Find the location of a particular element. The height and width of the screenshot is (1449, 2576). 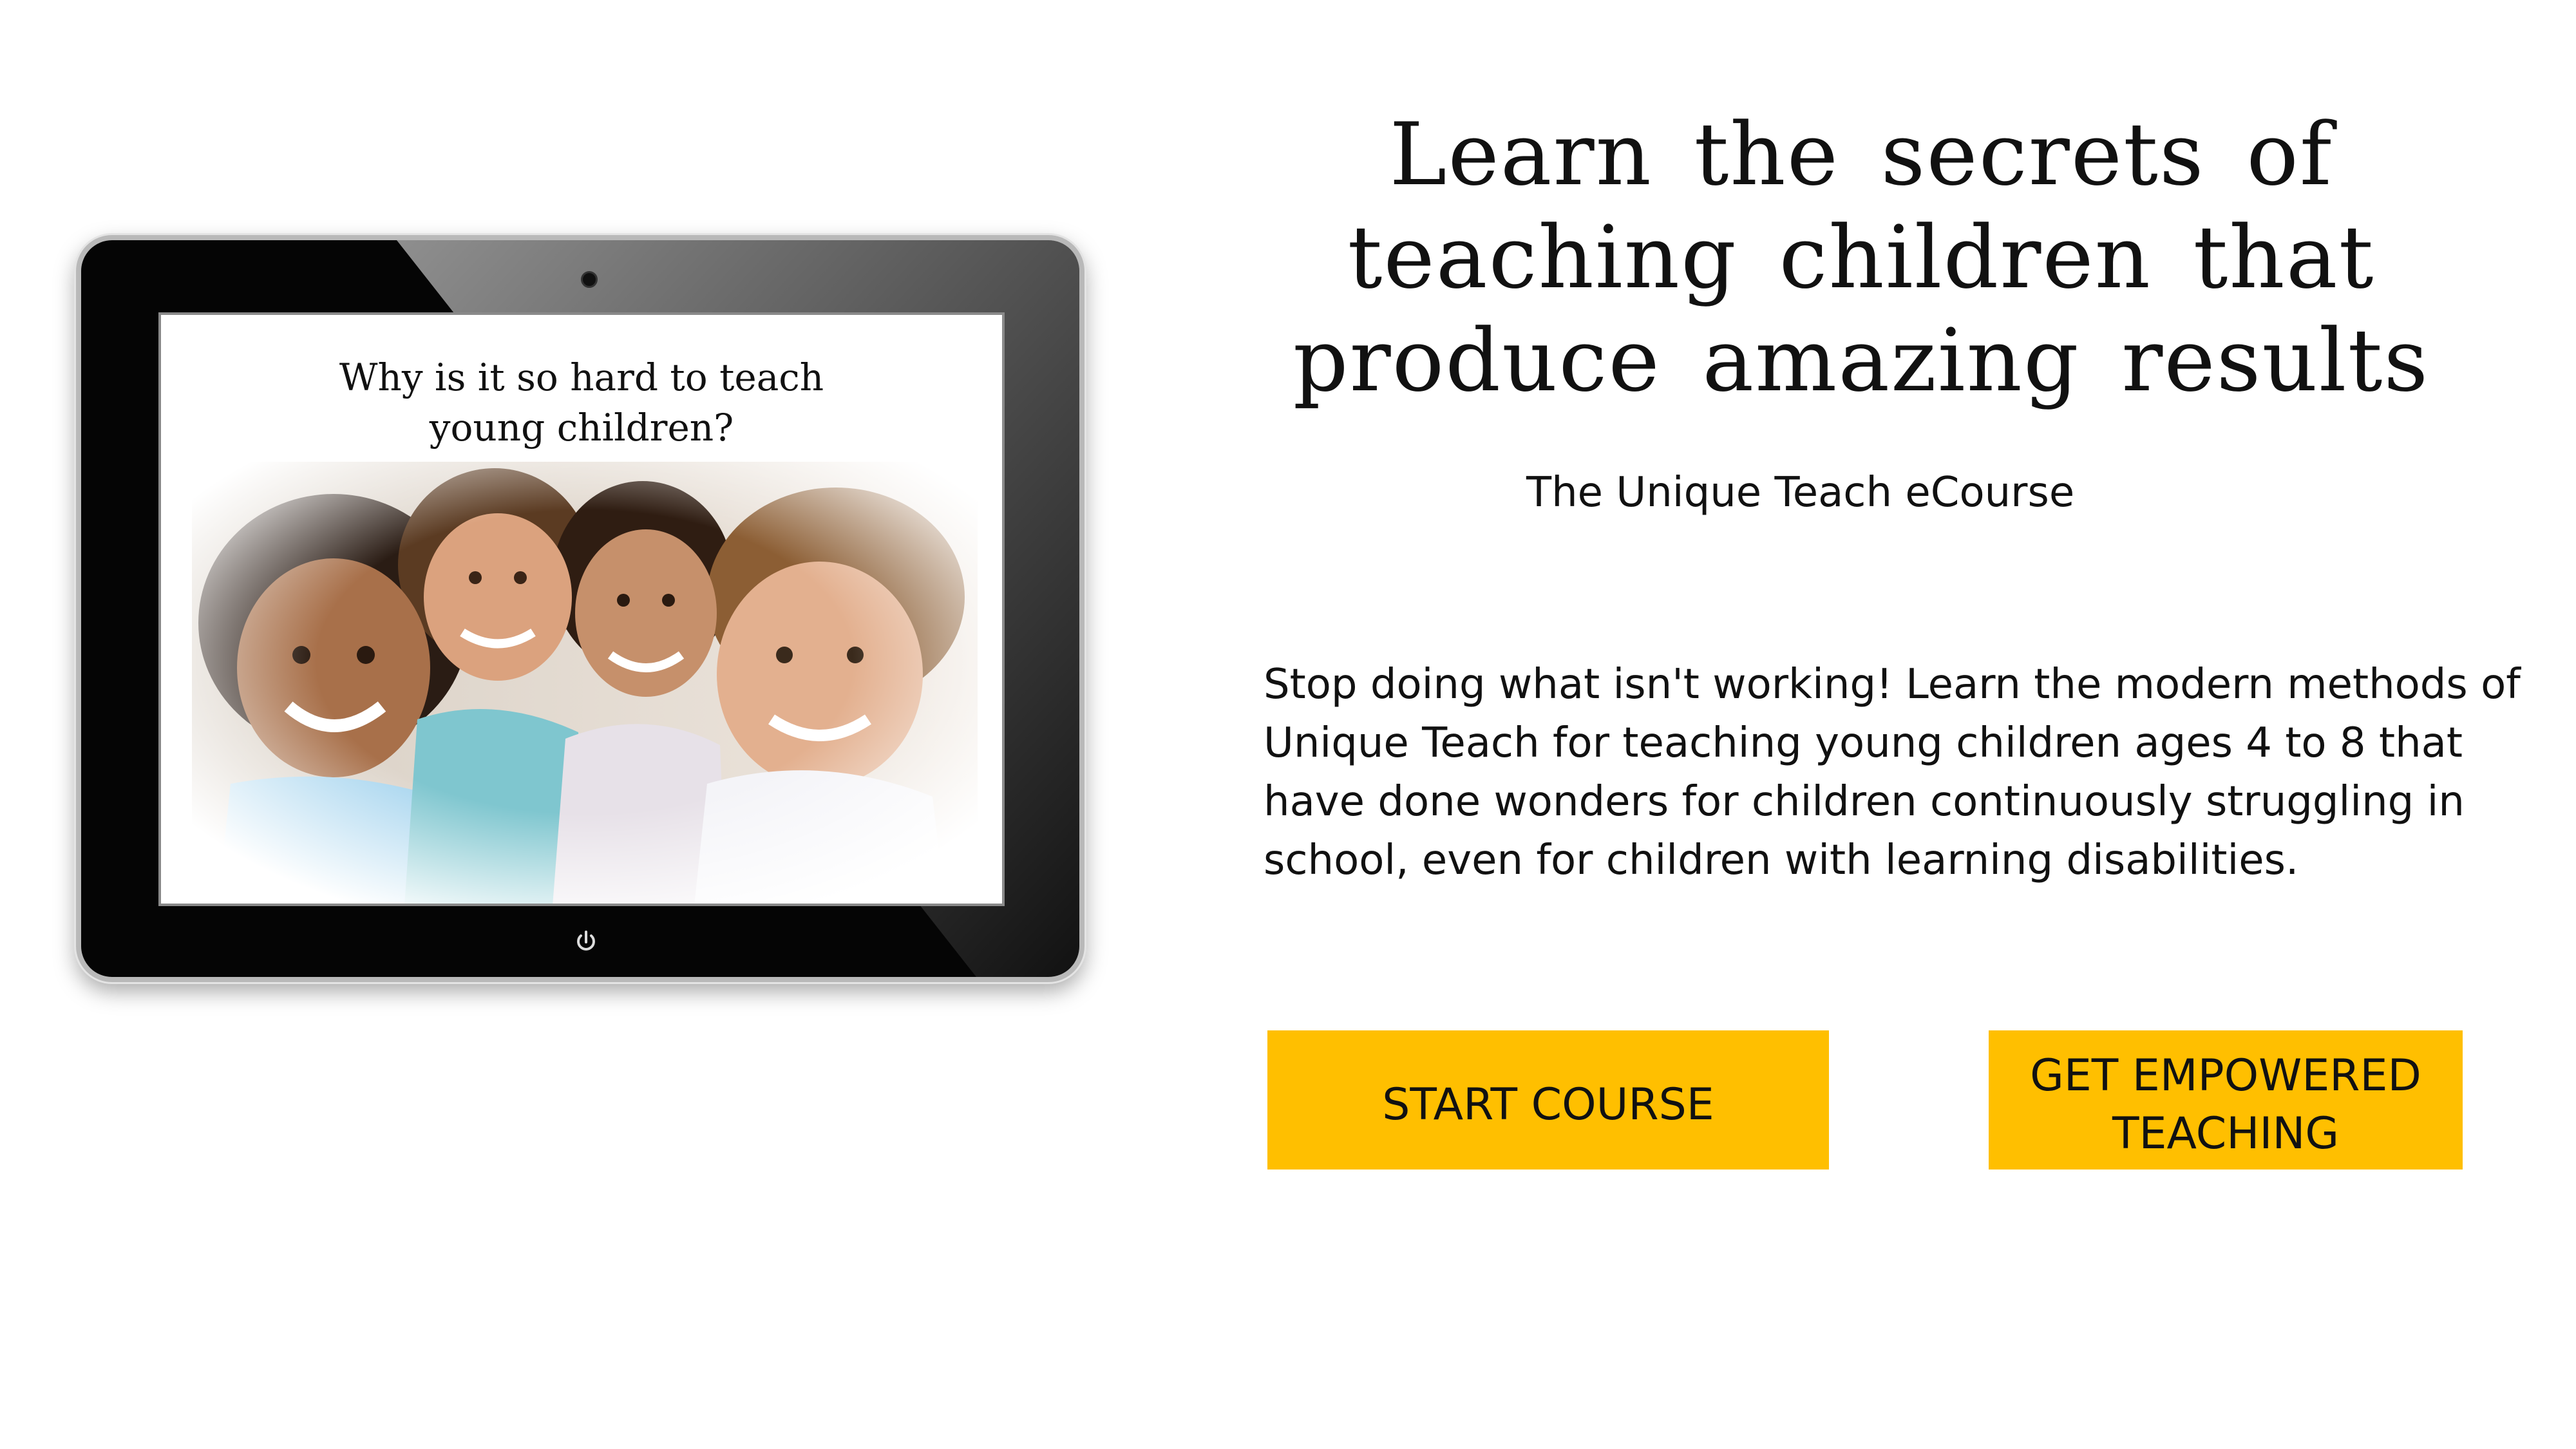

power-icon is located at coordinates (586, 942).